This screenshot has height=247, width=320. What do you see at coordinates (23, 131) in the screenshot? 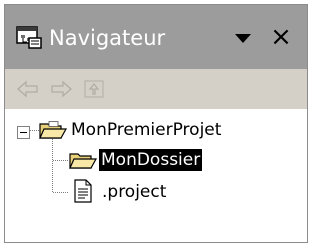
I see `collapse-project-toggle` at bounding box center [23, 131].